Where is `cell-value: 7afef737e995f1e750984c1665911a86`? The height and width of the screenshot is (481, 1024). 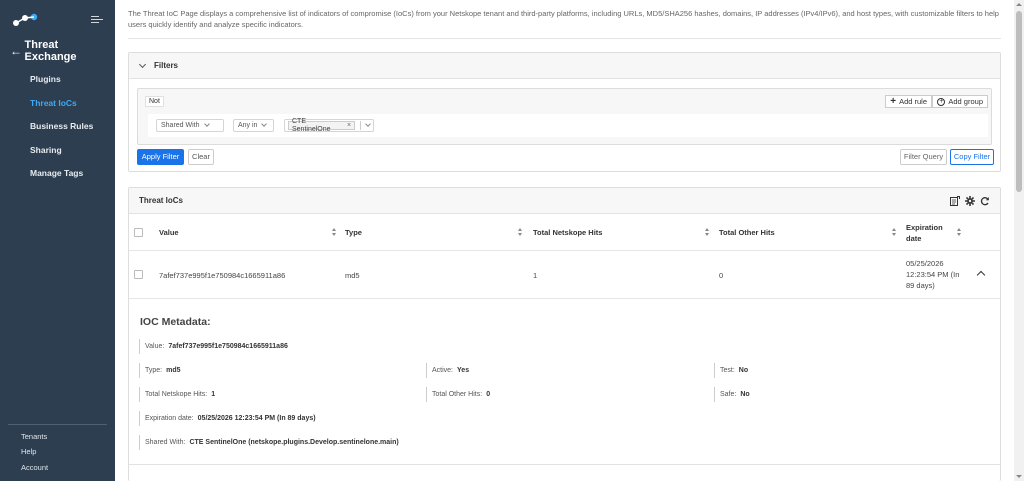
cell-value: 7afef737e995f1e750984c1665911a86 is located at coordinates (222, 275).